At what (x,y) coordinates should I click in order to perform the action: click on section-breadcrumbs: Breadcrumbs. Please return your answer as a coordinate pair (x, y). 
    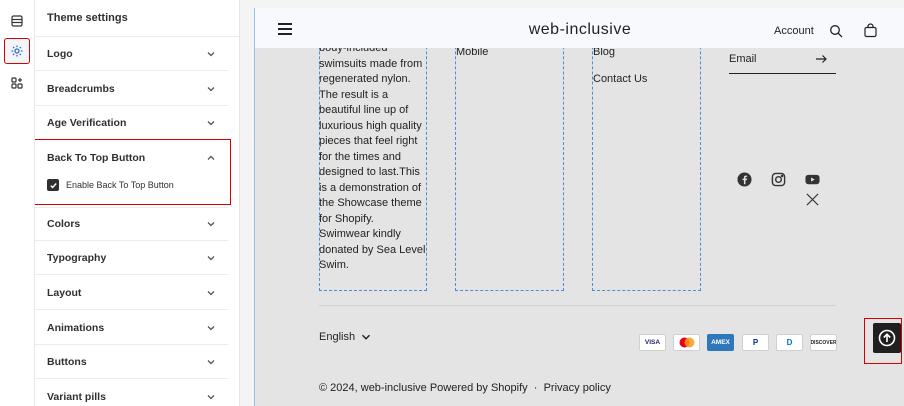
    Looking at the image, I should click on (131, 89).